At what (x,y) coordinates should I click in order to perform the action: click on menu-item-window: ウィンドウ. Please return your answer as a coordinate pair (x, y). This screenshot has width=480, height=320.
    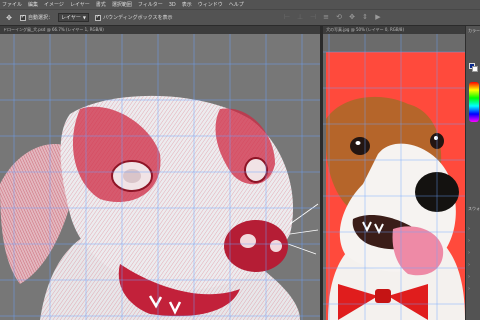
    Looking at the image, I should click on (210, 4).